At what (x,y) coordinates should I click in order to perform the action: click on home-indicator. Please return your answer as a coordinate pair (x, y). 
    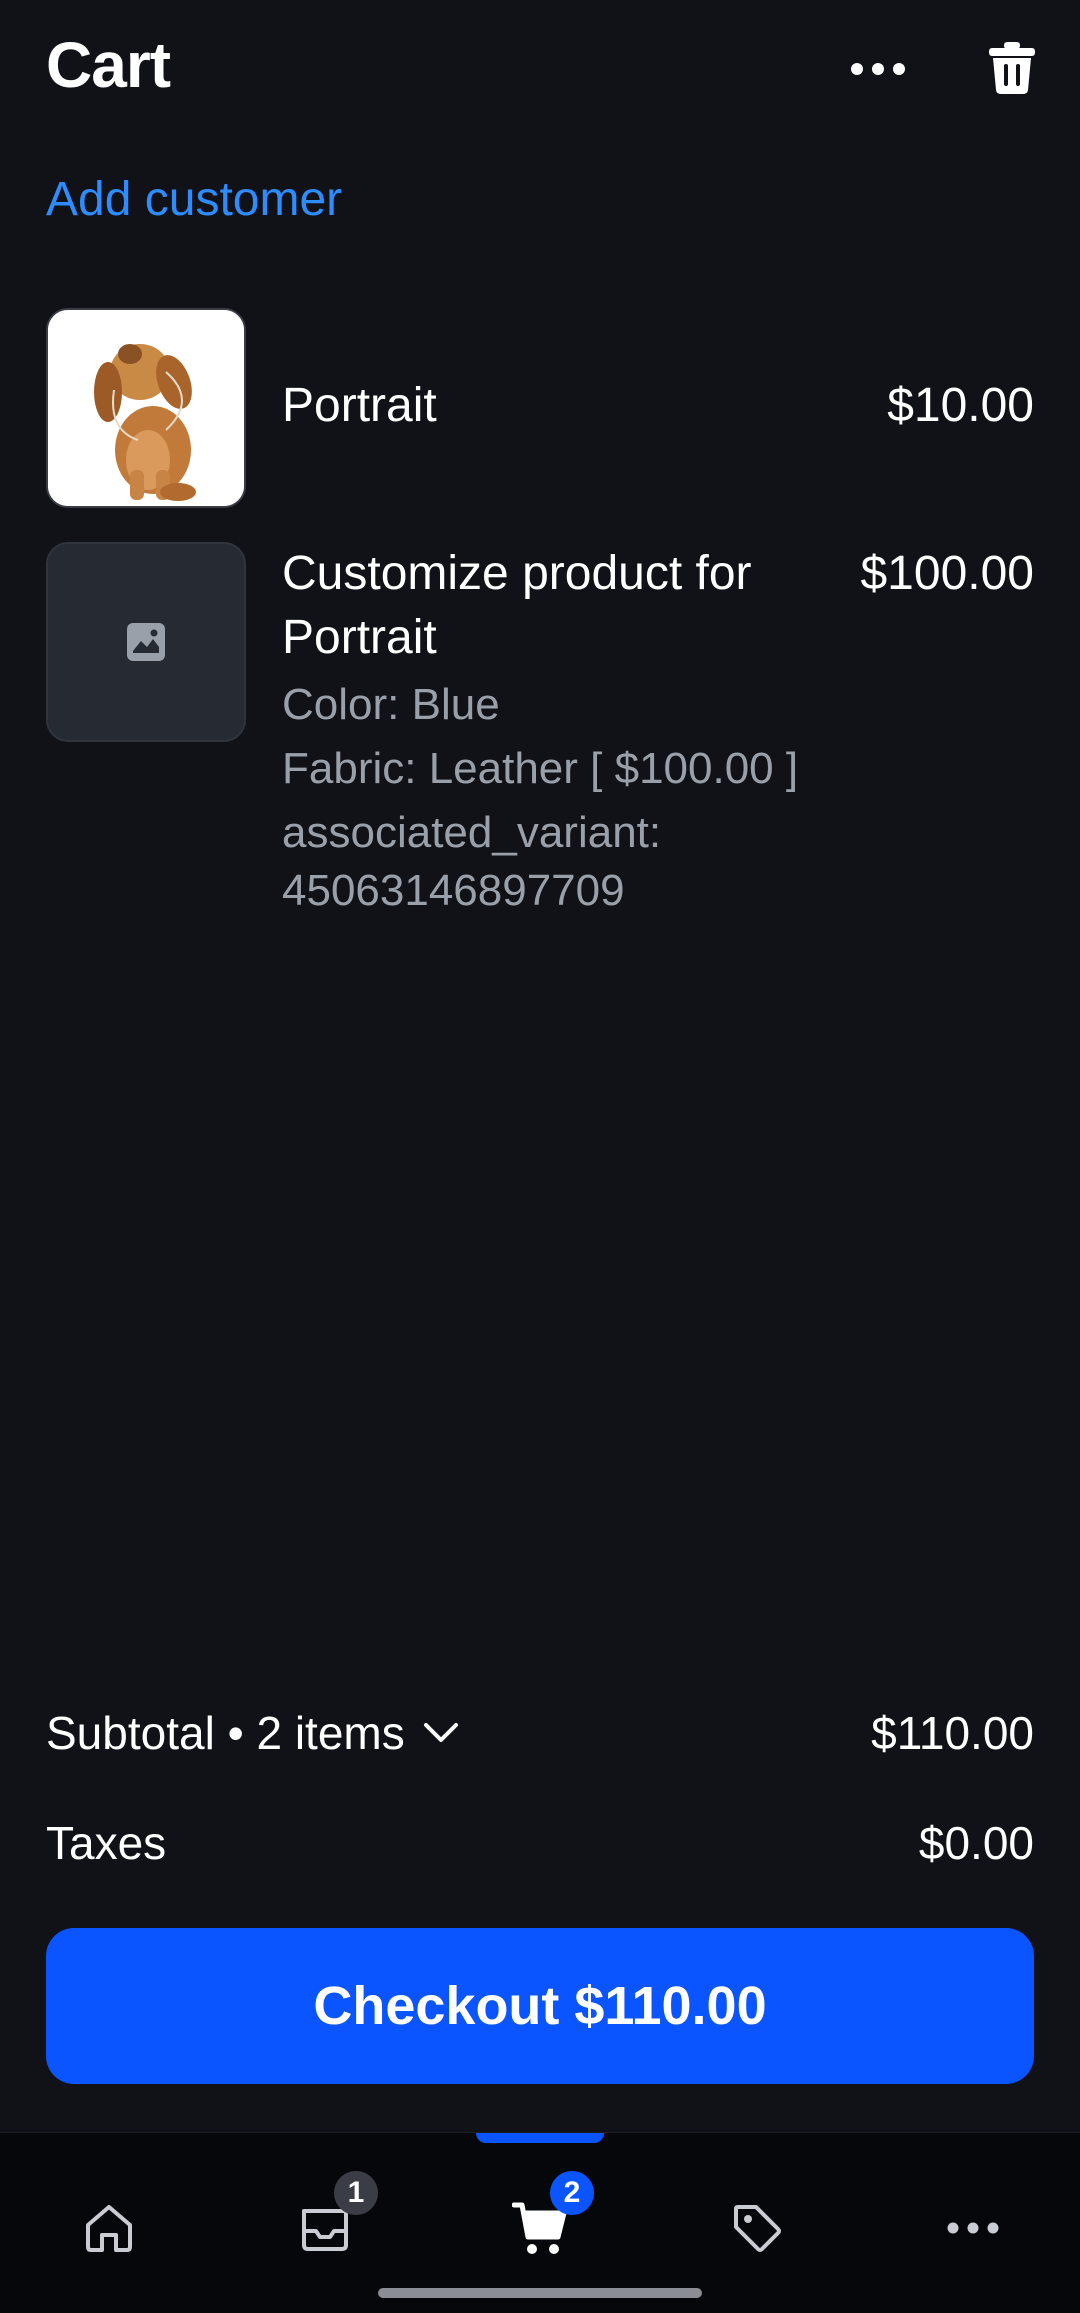
    Looking at the image, I should click on (540, 2293).